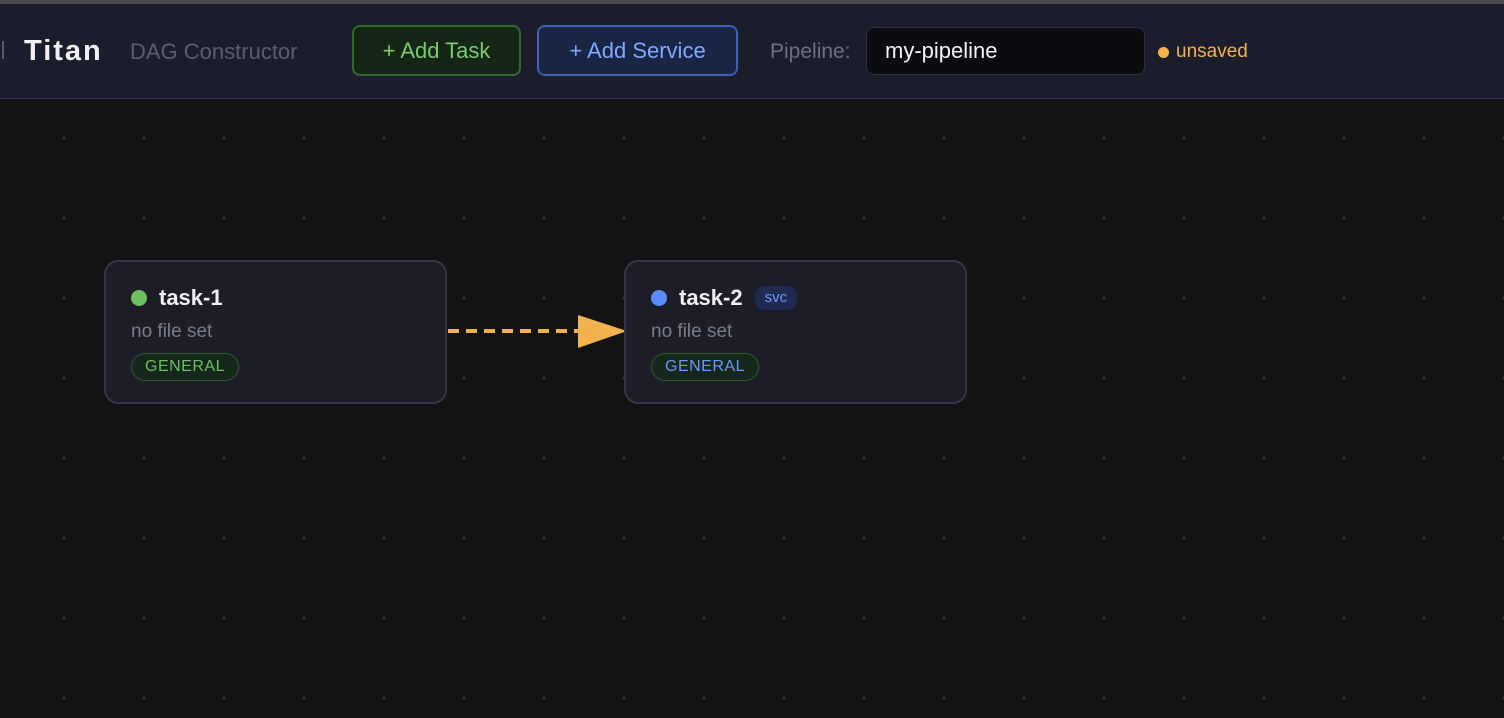 The width and height of the screenshot is (1504, 718). What do you see at coordinates (1163, 52) in the screenshot?
I see `unsaved-dot-icon` at bounding box center [1163, 52].